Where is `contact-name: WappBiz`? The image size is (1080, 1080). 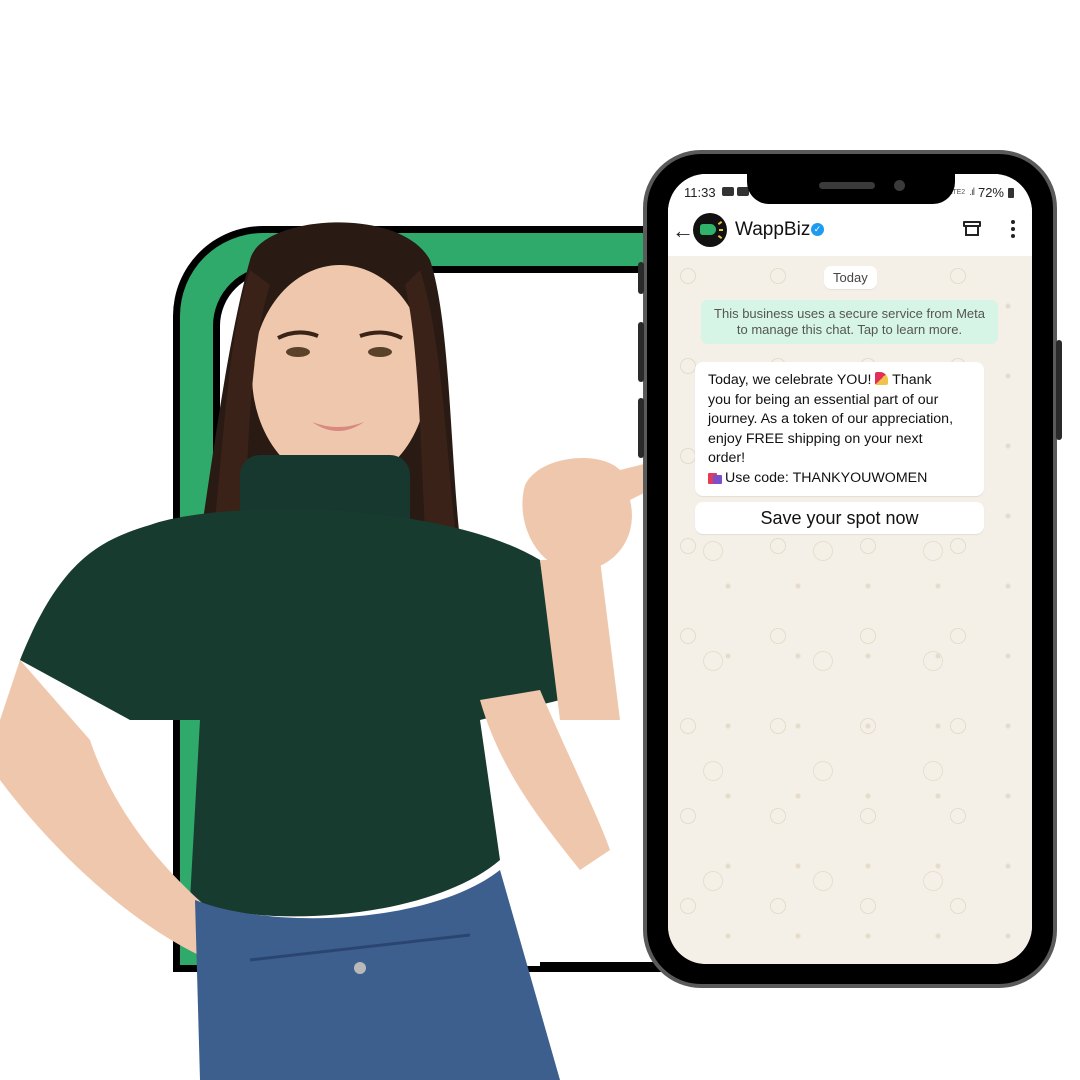
contact-name: WappBiz is located at coordinates (772, 230).